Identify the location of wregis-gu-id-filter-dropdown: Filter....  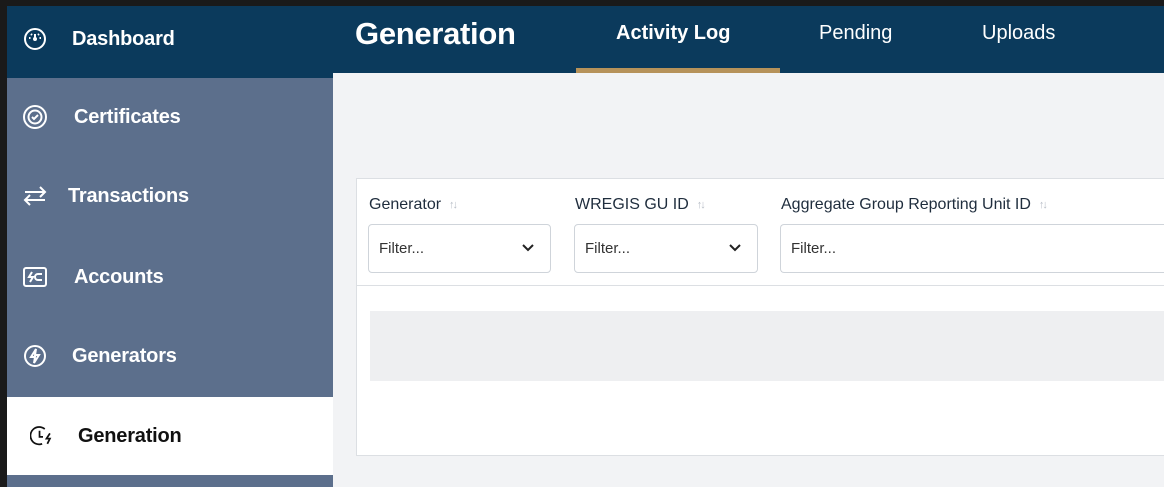
(666, 248).